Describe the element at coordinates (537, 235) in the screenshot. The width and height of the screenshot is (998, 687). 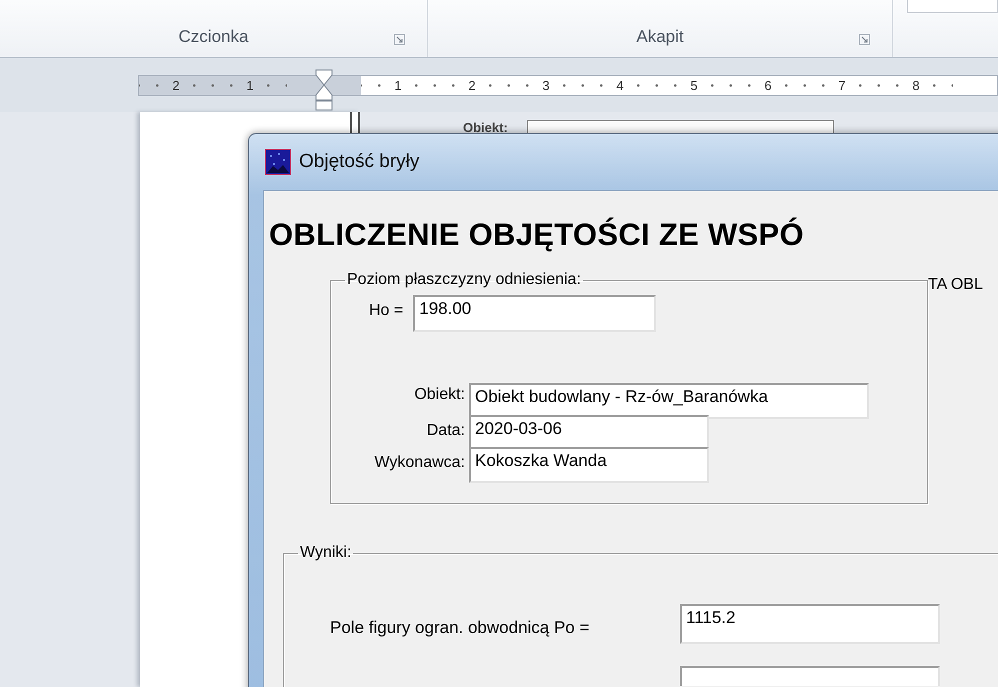
I see `heading: OBLICZENIE OBJĘTOŚCI ZE WSPÓ` at that location.